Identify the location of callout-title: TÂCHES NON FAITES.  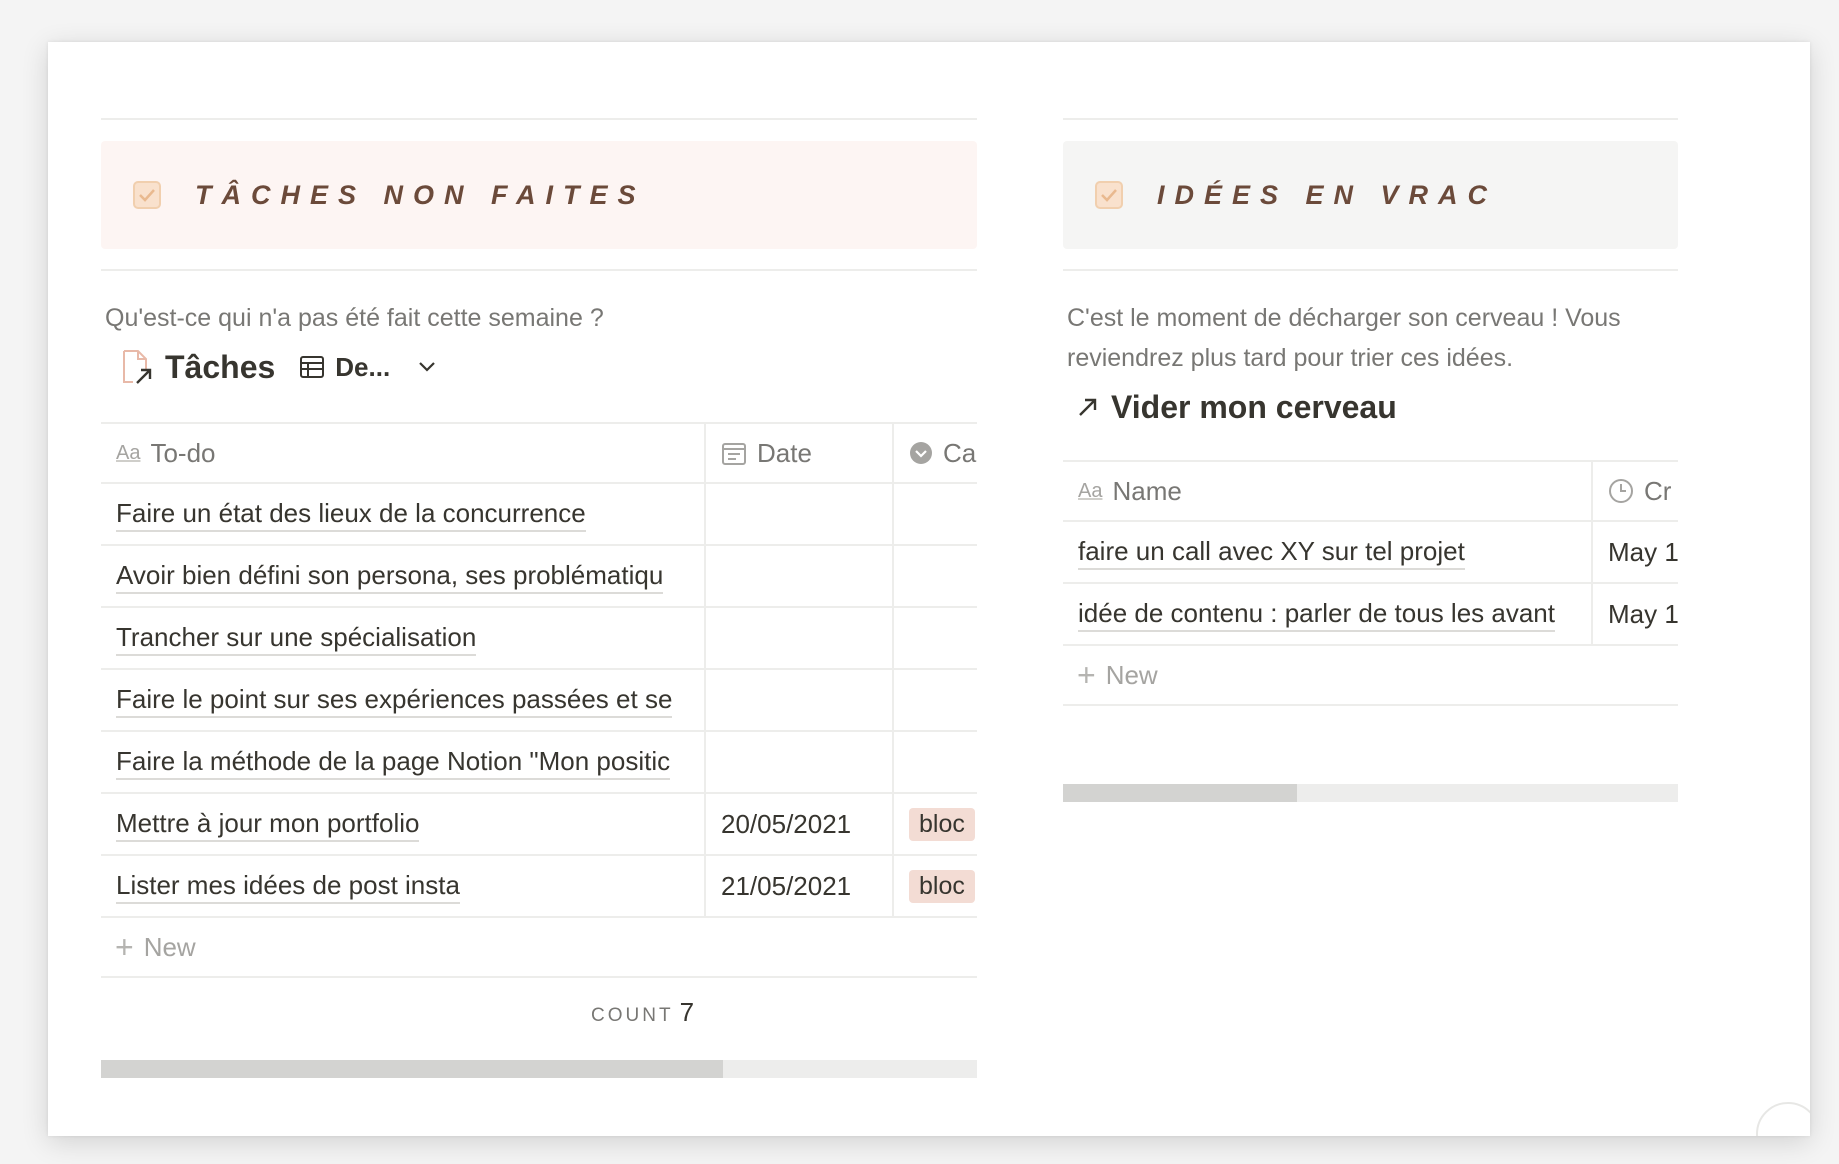
(420, 194).